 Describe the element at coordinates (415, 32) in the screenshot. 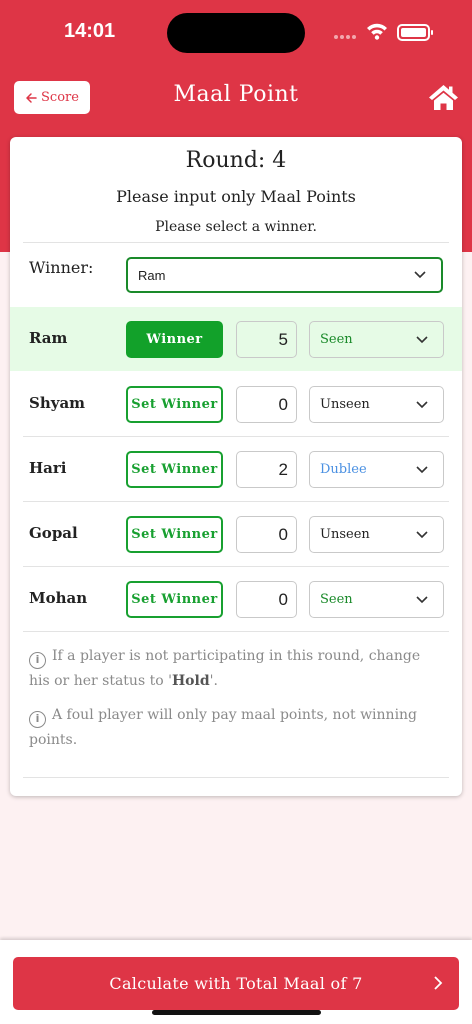

I see `battery-icon` at that location.